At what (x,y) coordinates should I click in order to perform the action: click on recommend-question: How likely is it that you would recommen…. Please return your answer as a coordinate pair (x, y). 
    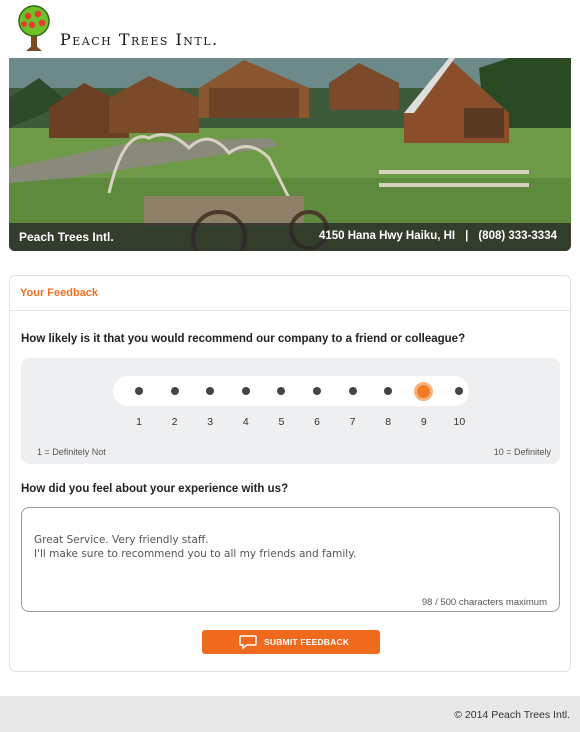
    Looking at the image, I should click on (243, 339).